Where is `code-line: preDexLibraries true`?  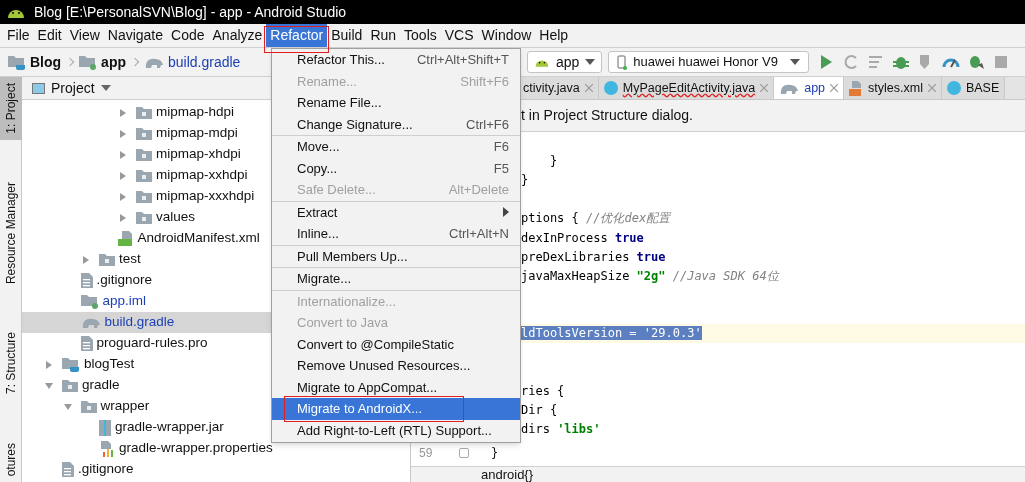
code-line: preDexLibraries true is located at coordinates (593, 257).